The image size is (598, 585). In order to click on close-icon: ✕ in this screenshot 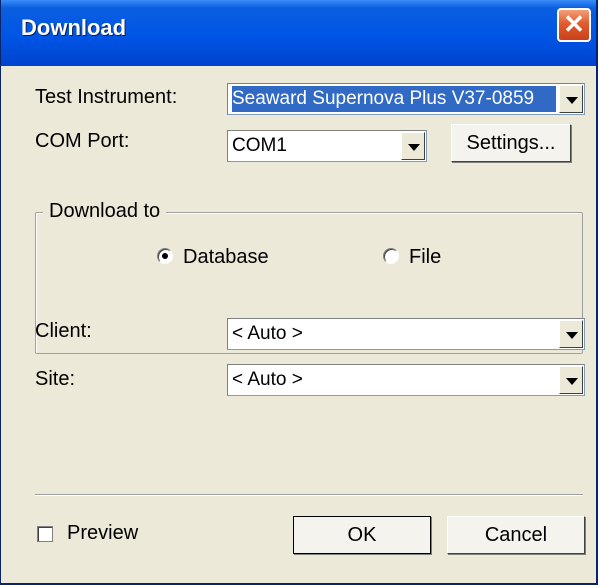, I will do `click(574, 24)`.